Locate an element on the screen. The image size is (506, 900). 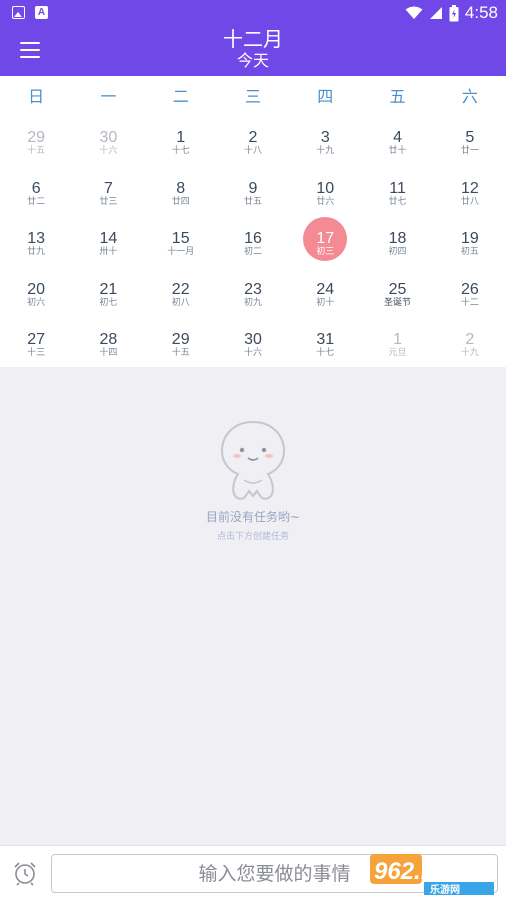
date-cell: 2 十九 is located at coordinates (470, 341).